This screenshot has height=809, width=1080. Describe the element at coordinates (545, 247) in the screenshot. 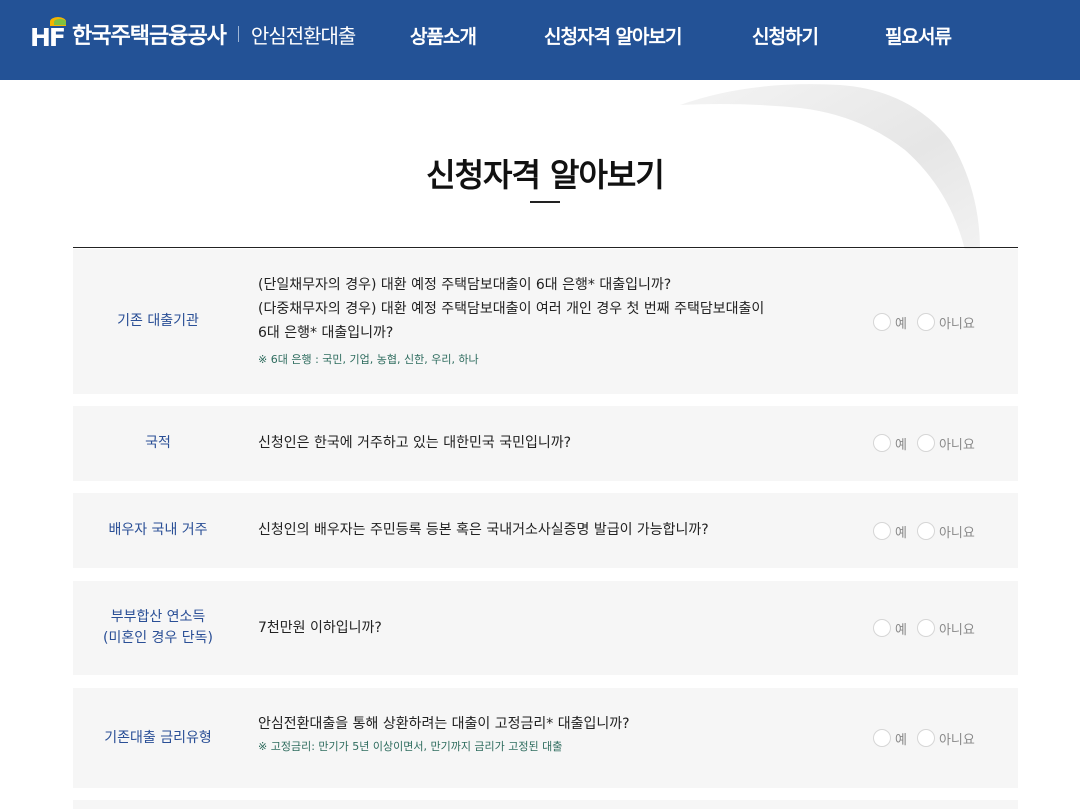

I see `list-top-border` at that location.